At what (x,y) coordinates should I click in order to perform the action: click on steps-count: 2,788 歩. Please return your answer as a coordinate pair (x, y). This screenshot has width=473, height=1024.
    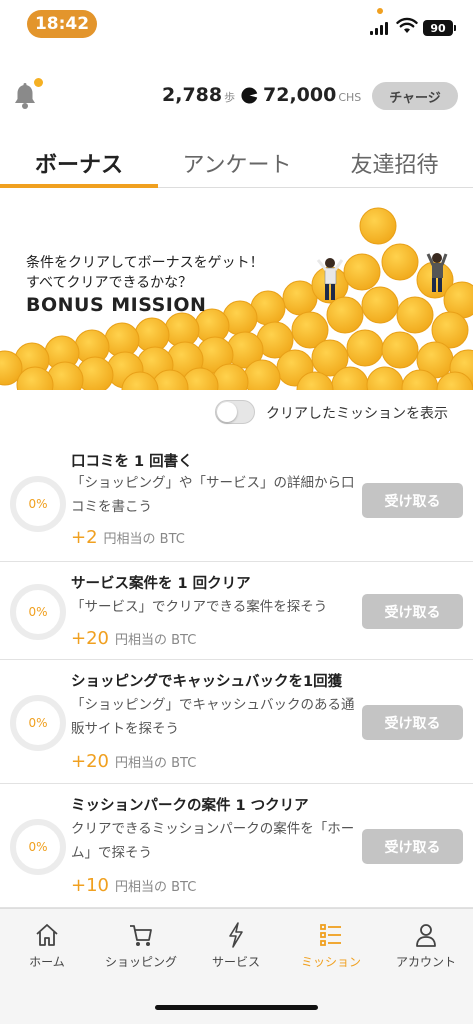
    Looking at the image, I should click on (198, 95).